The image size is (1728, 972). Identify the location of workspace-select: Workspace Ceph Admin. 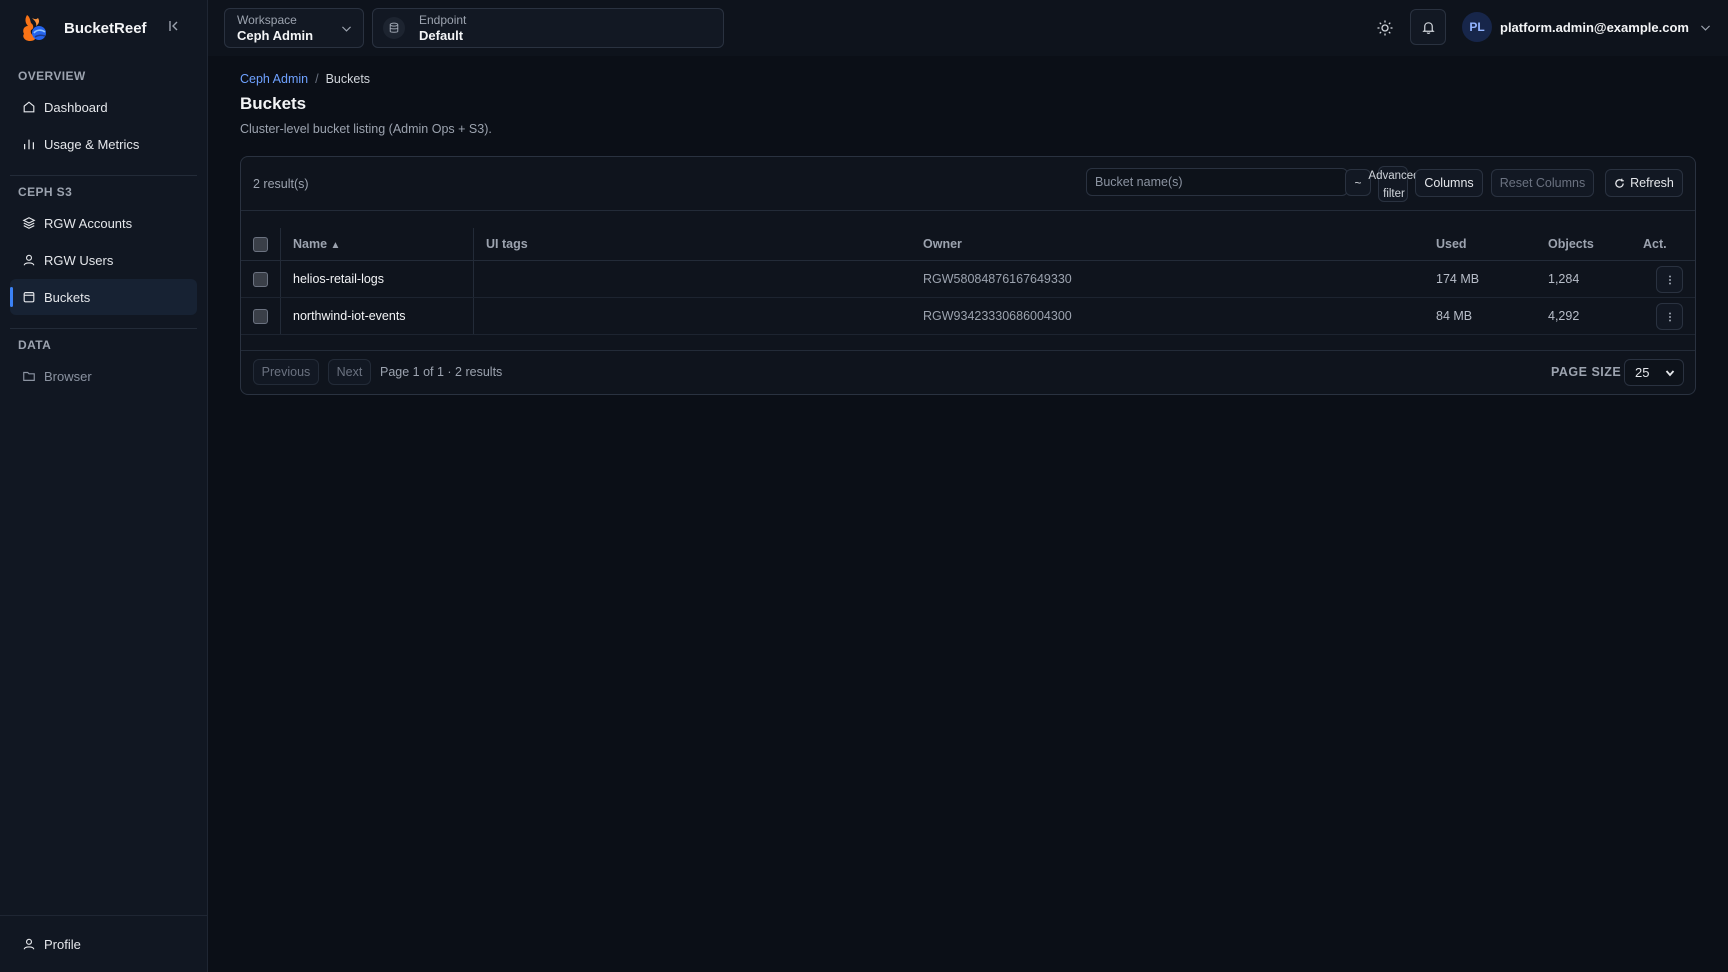
(294, 28).